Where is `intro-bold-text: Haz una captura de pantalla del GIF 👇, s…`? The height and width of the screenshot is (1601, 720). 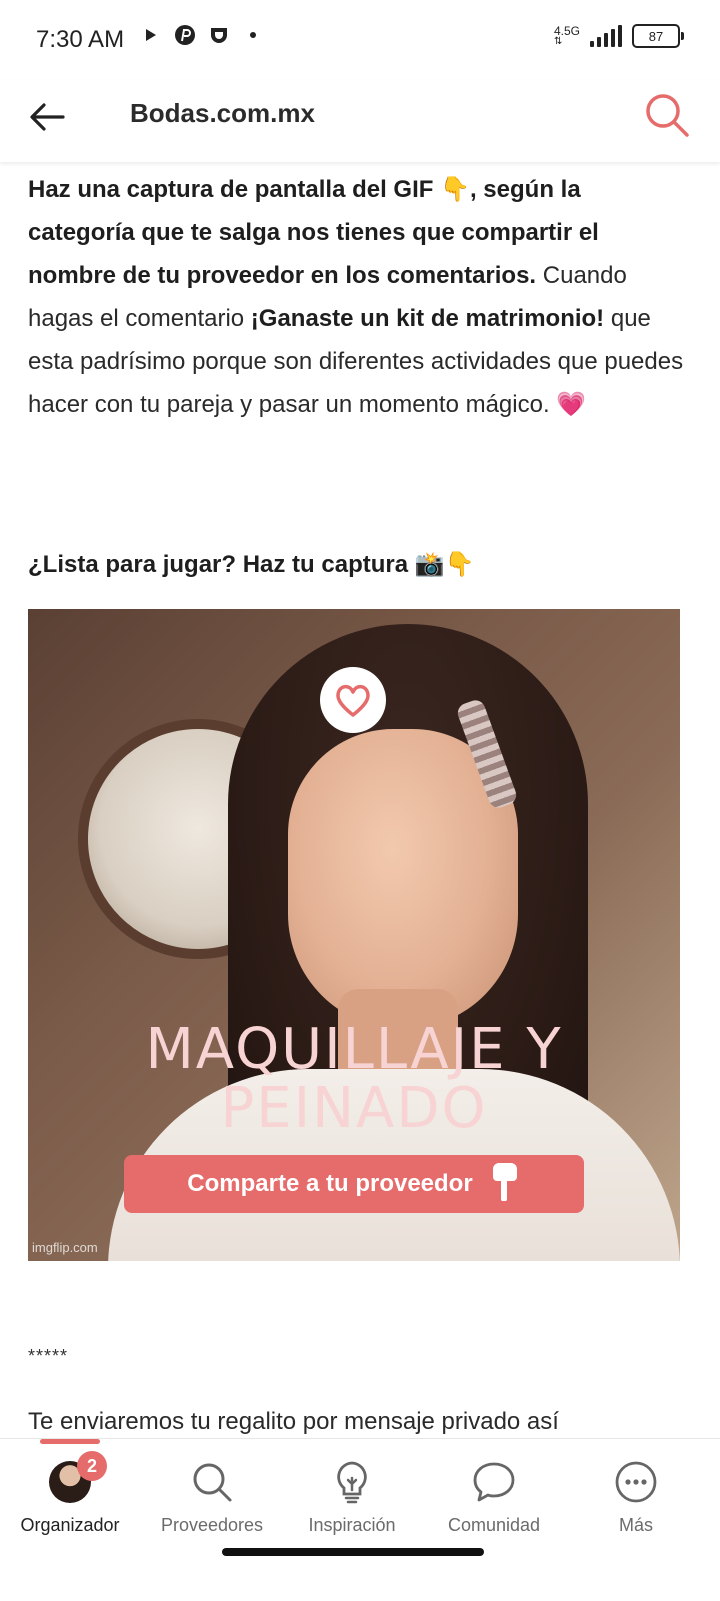 intro-bold-text: Haz una captura de pantalla del GIF 👇, s… is located at coordinates (313, 232).